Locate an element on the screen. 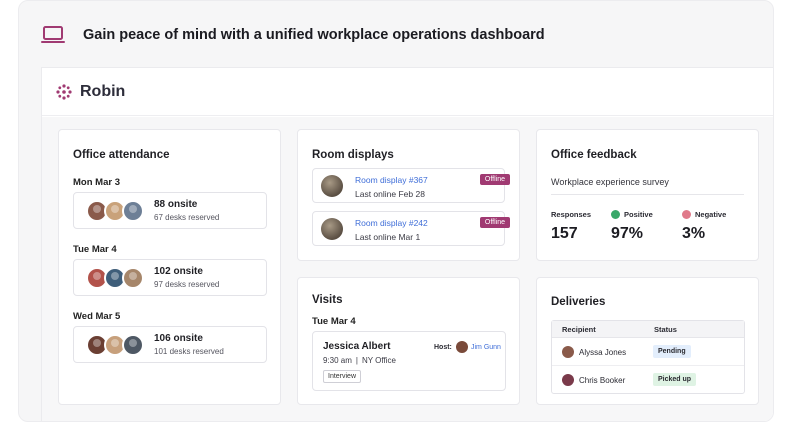 The image size is (800, 426). stat-value: 157 is located at coordinates (564, 233).